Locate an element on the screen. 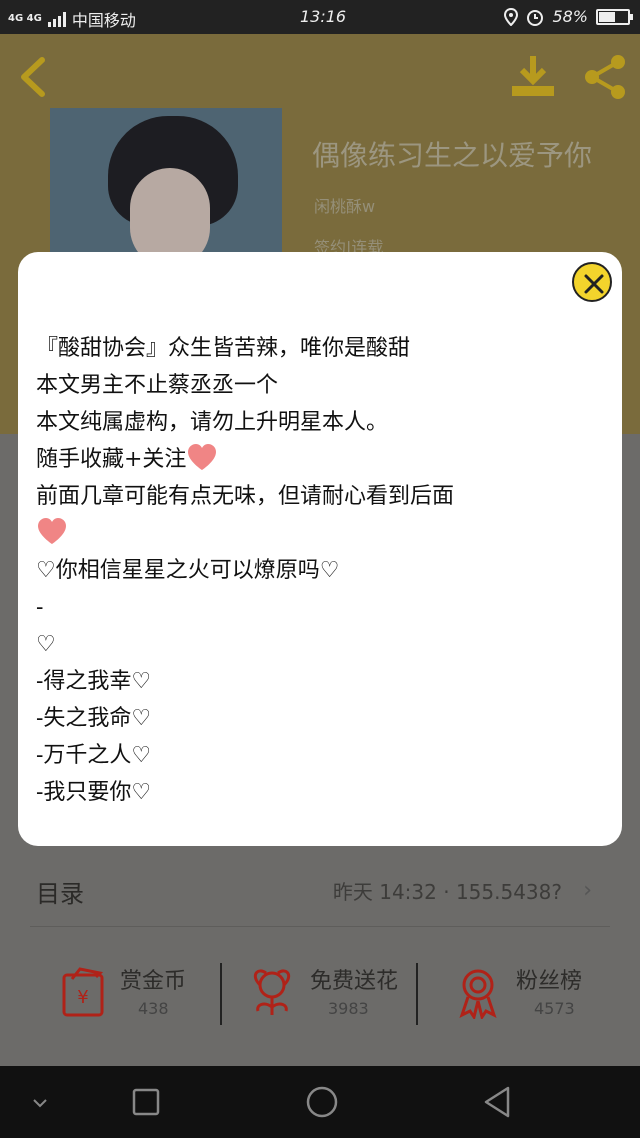 This screenshot has width=640, height=1138. description-line: -得之我幸♡ is located at coordinates (94, 681).